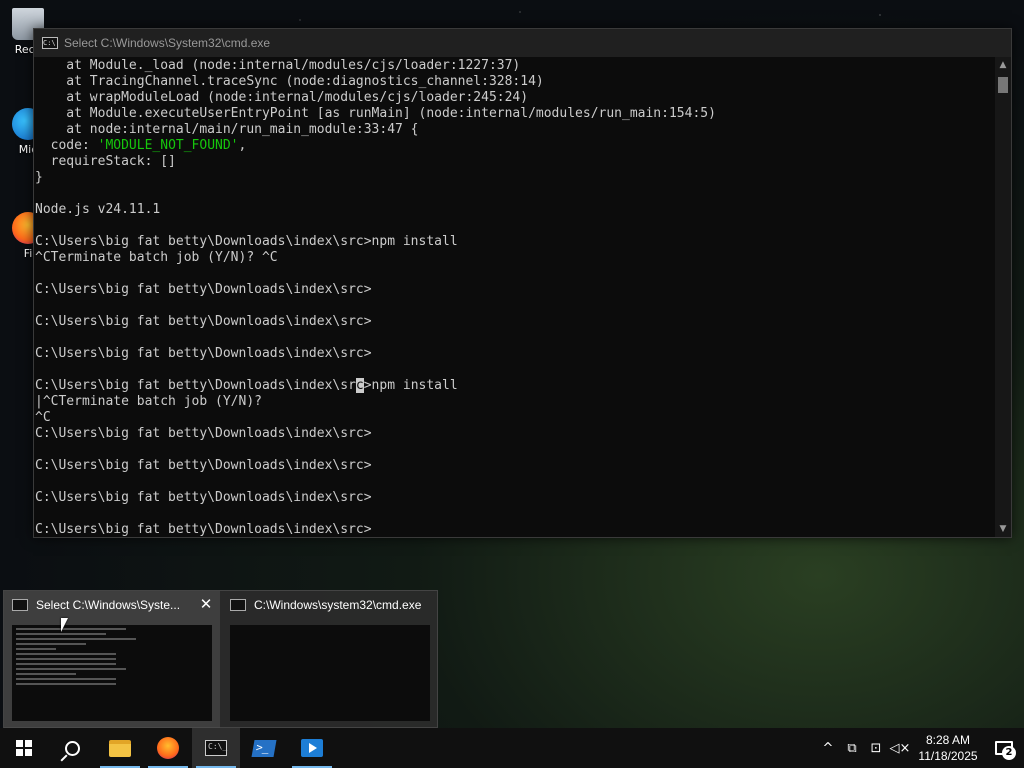 The width and height of the screenshot is (1024, 768). I want to click on search-icon, so click(72, 748).